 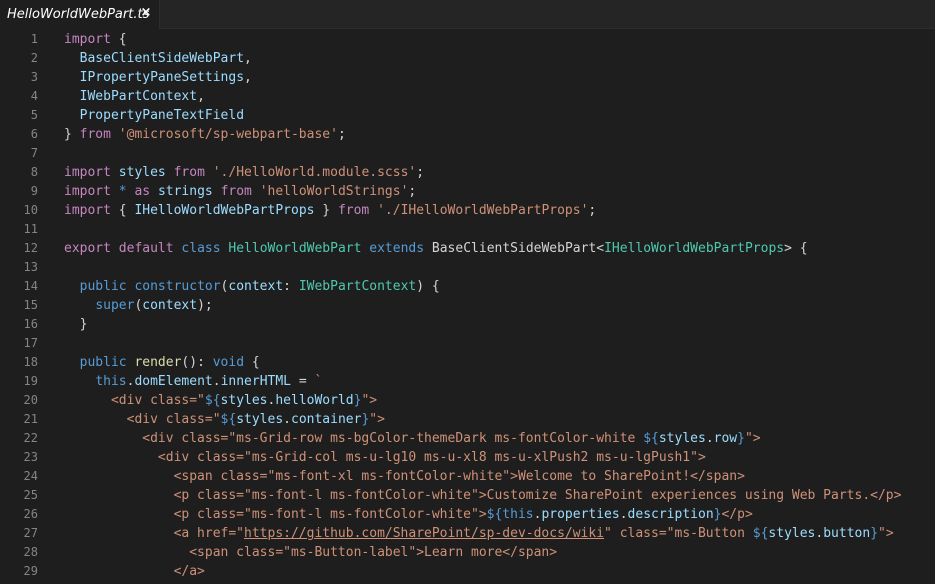 I want to click on line-number: 14, so click(x=30, y=286).